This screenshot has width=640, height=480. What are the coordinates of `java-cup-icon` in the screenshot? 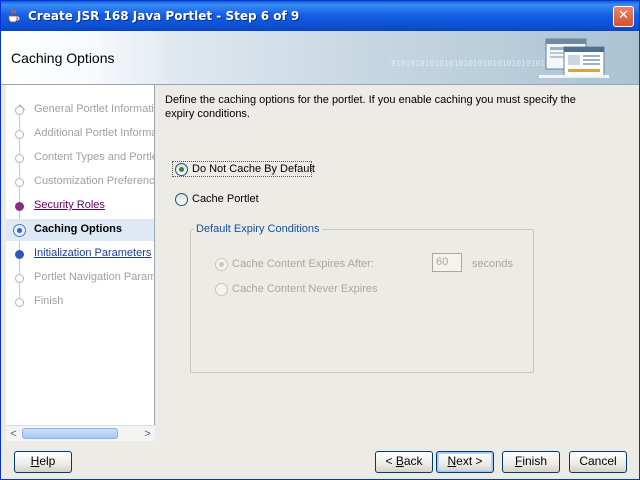 It's located at (14, 16).